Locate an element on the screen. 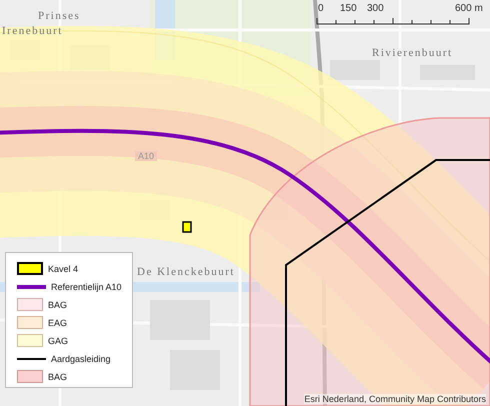 The height and width of the screenshot is (406, 490). legend-label: Kavel 4 is located at coordinates (63, 269).